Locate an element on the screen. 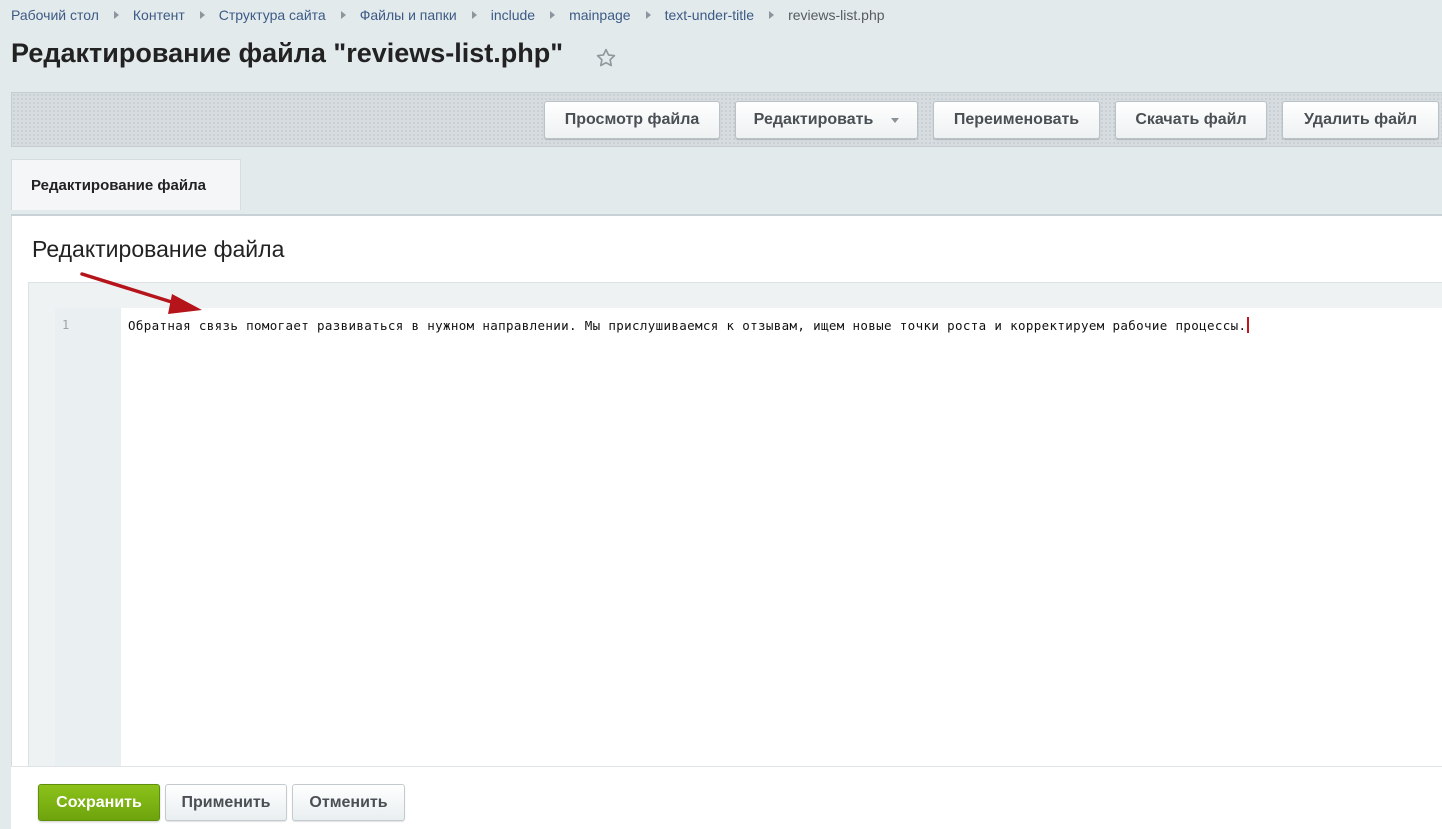  tab-edit-file: Редактирование файла is located at coordinates (126, 184).